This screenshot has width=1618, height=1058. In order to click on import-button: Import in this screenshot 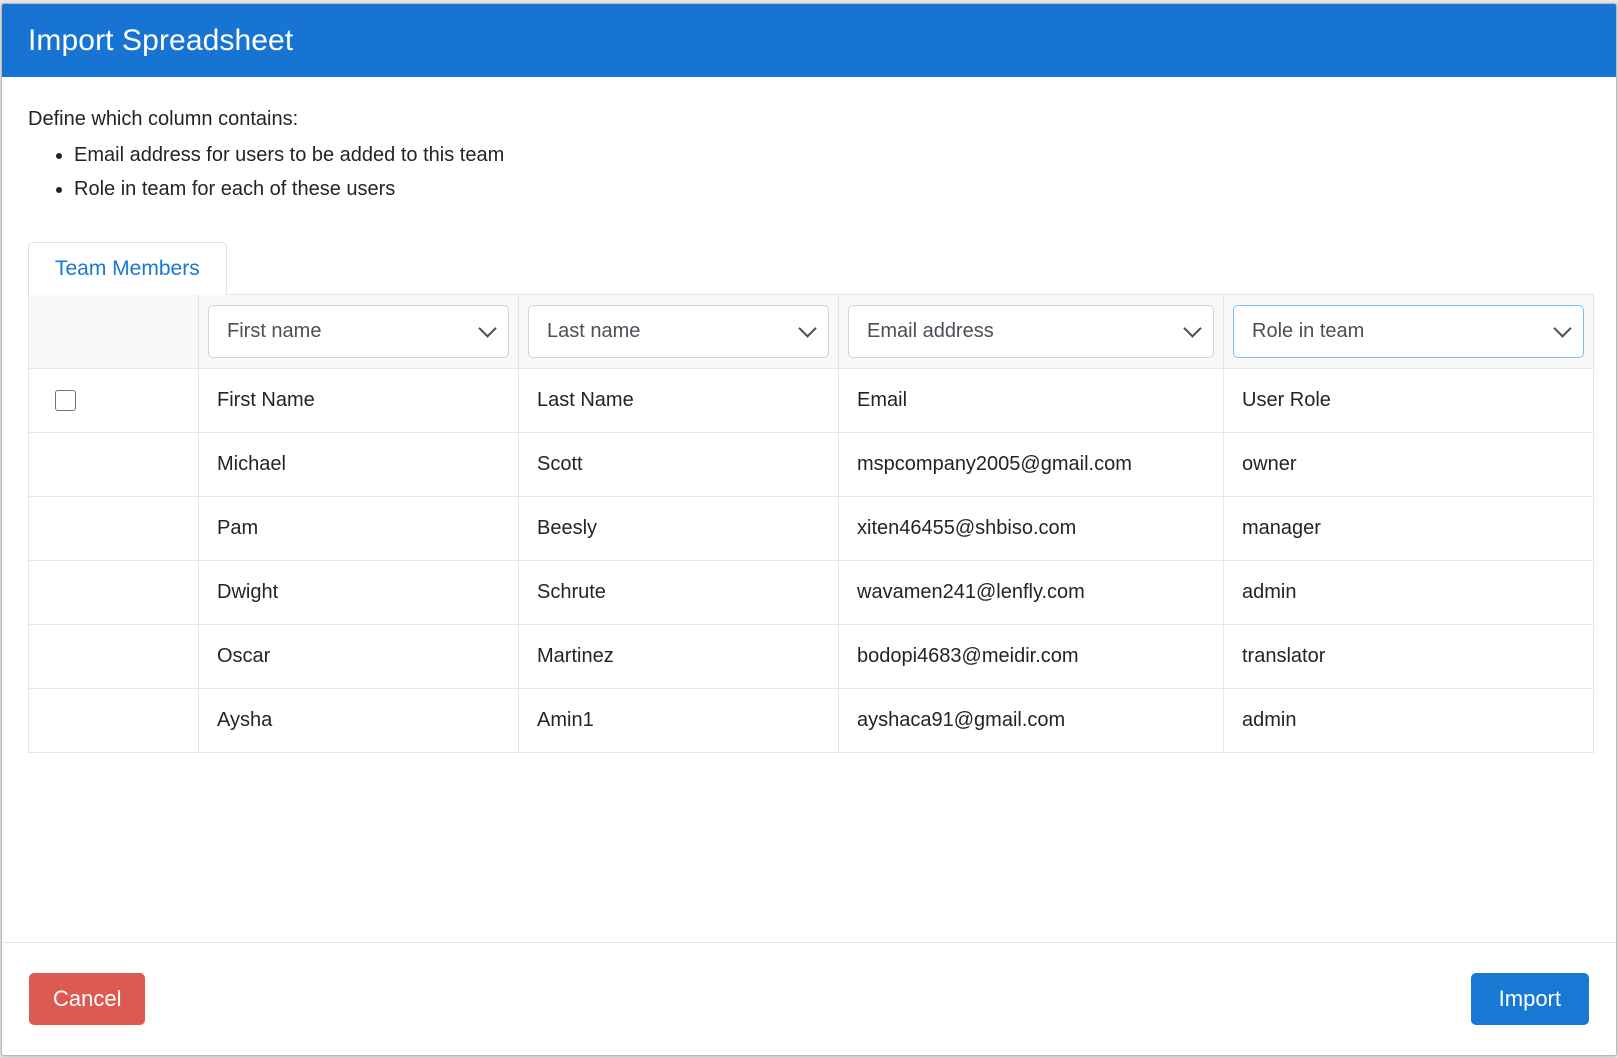, I will do `click(1529, 999)`.